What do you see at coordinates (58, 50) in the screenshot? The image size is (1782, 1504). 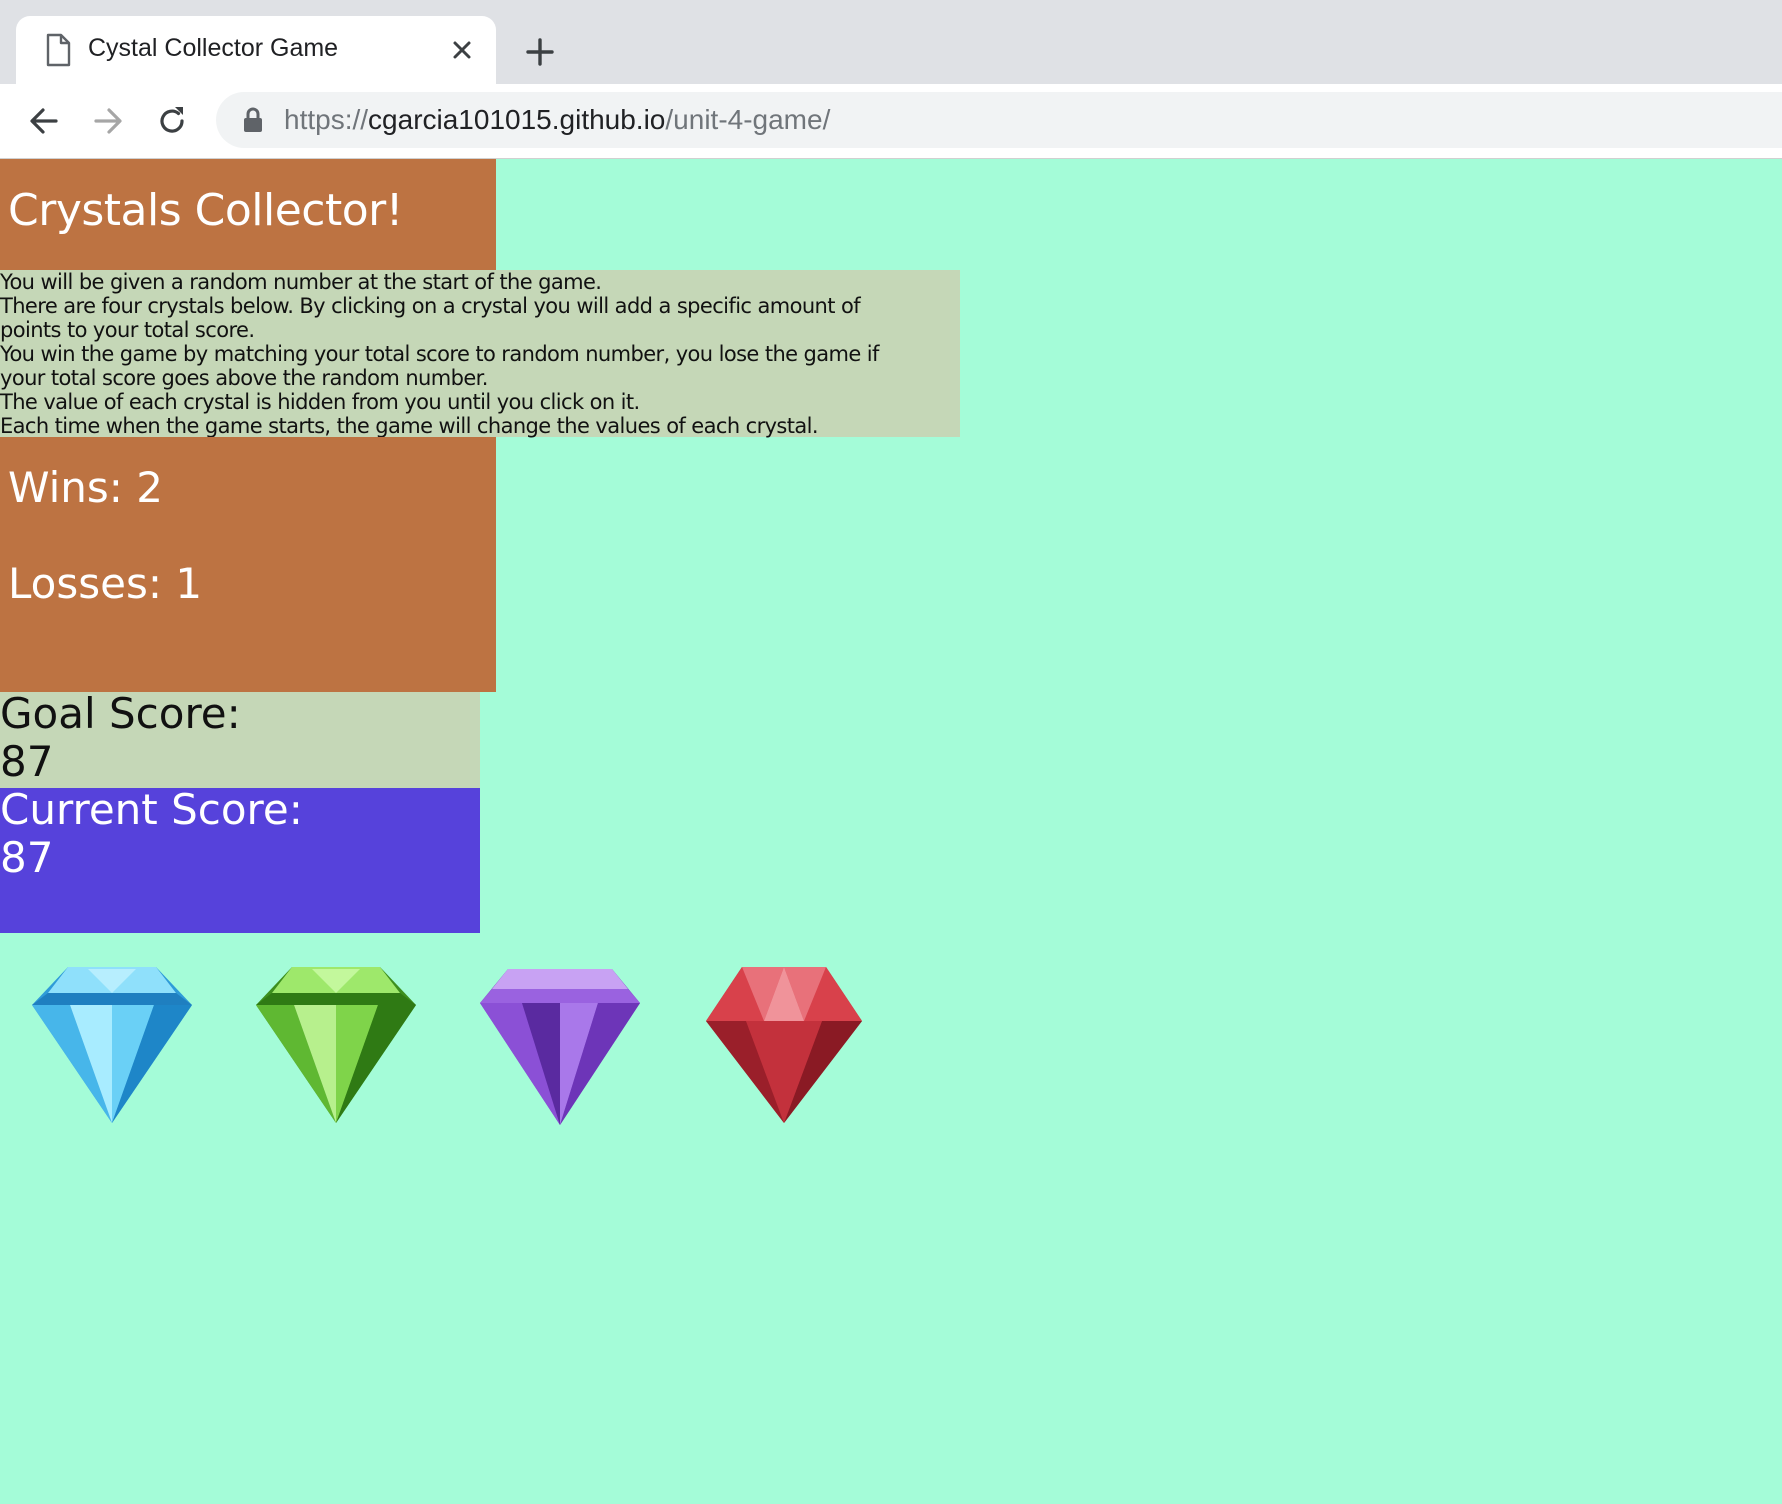 I see `page-icon` at bounding box center [58, 50].